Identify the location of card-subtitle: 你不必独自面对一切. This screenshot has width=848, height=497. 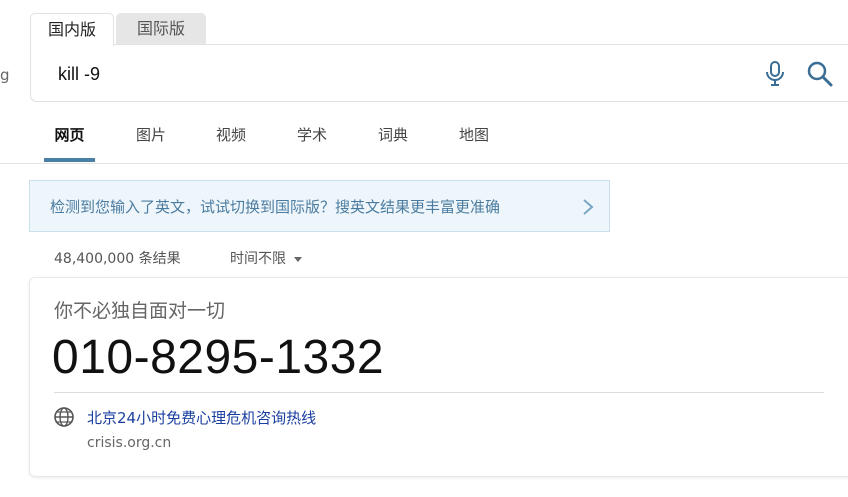
(140, 311).